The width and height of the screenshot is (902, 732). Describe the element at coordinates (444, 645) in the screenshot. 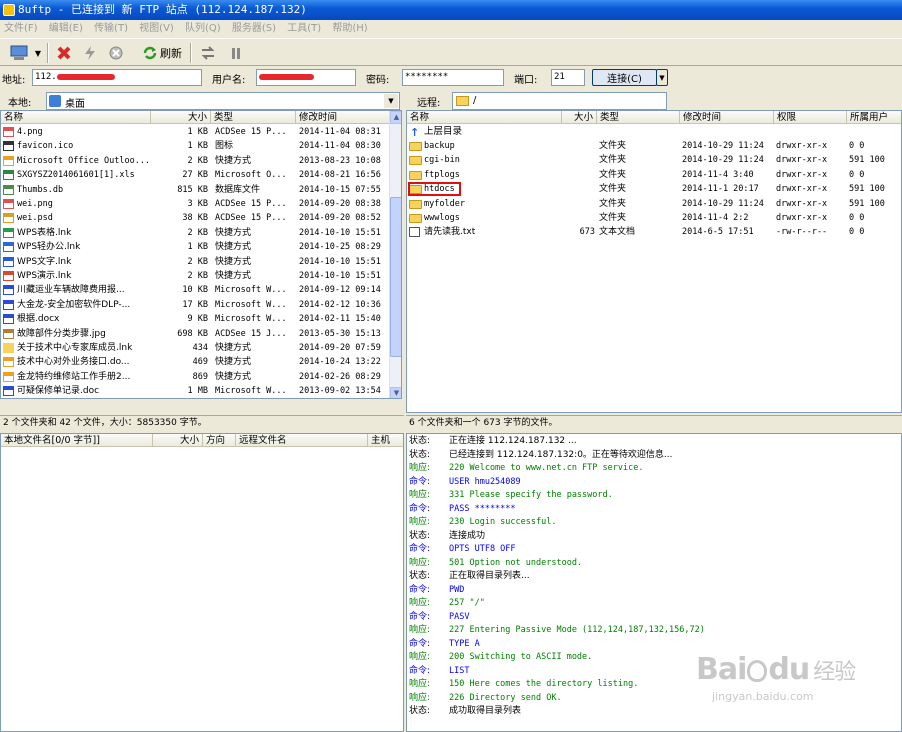

I see `log-line: 命令: TYPE A` at that location.